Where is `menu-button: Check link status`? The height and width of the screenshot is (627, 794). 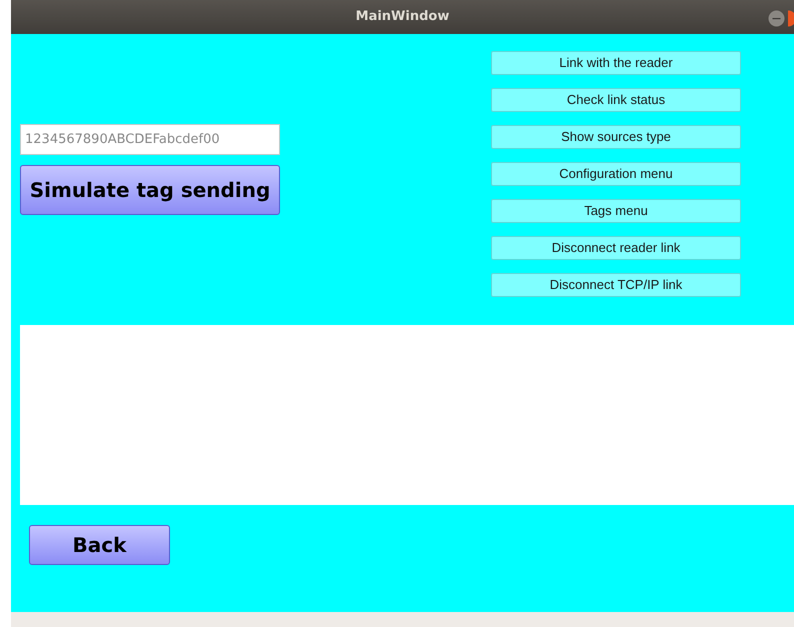
menu-button: Check link status is located at coordinates (616, 100).